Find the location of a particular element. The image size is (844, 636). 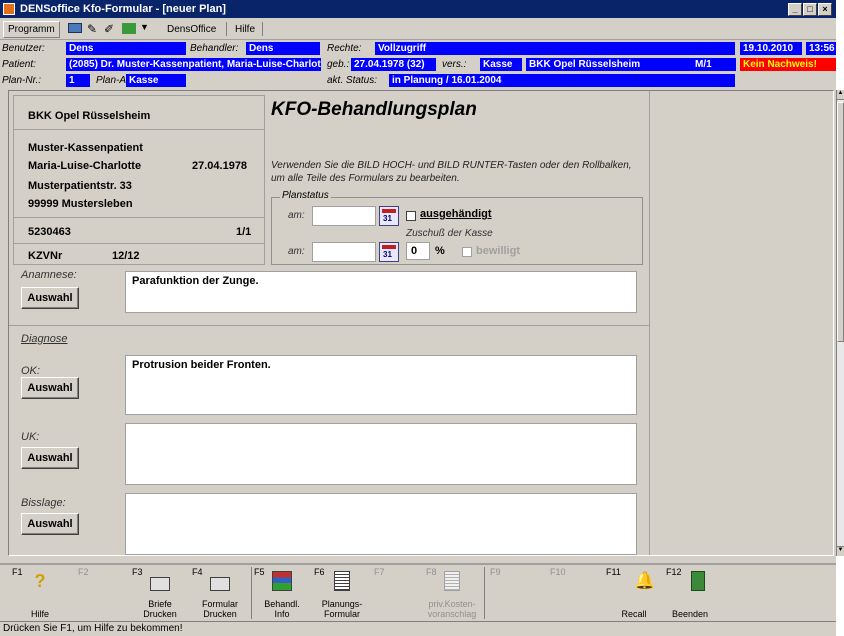

f12-beenden-button: F12 Beenden is located at coordinates (693, 593).